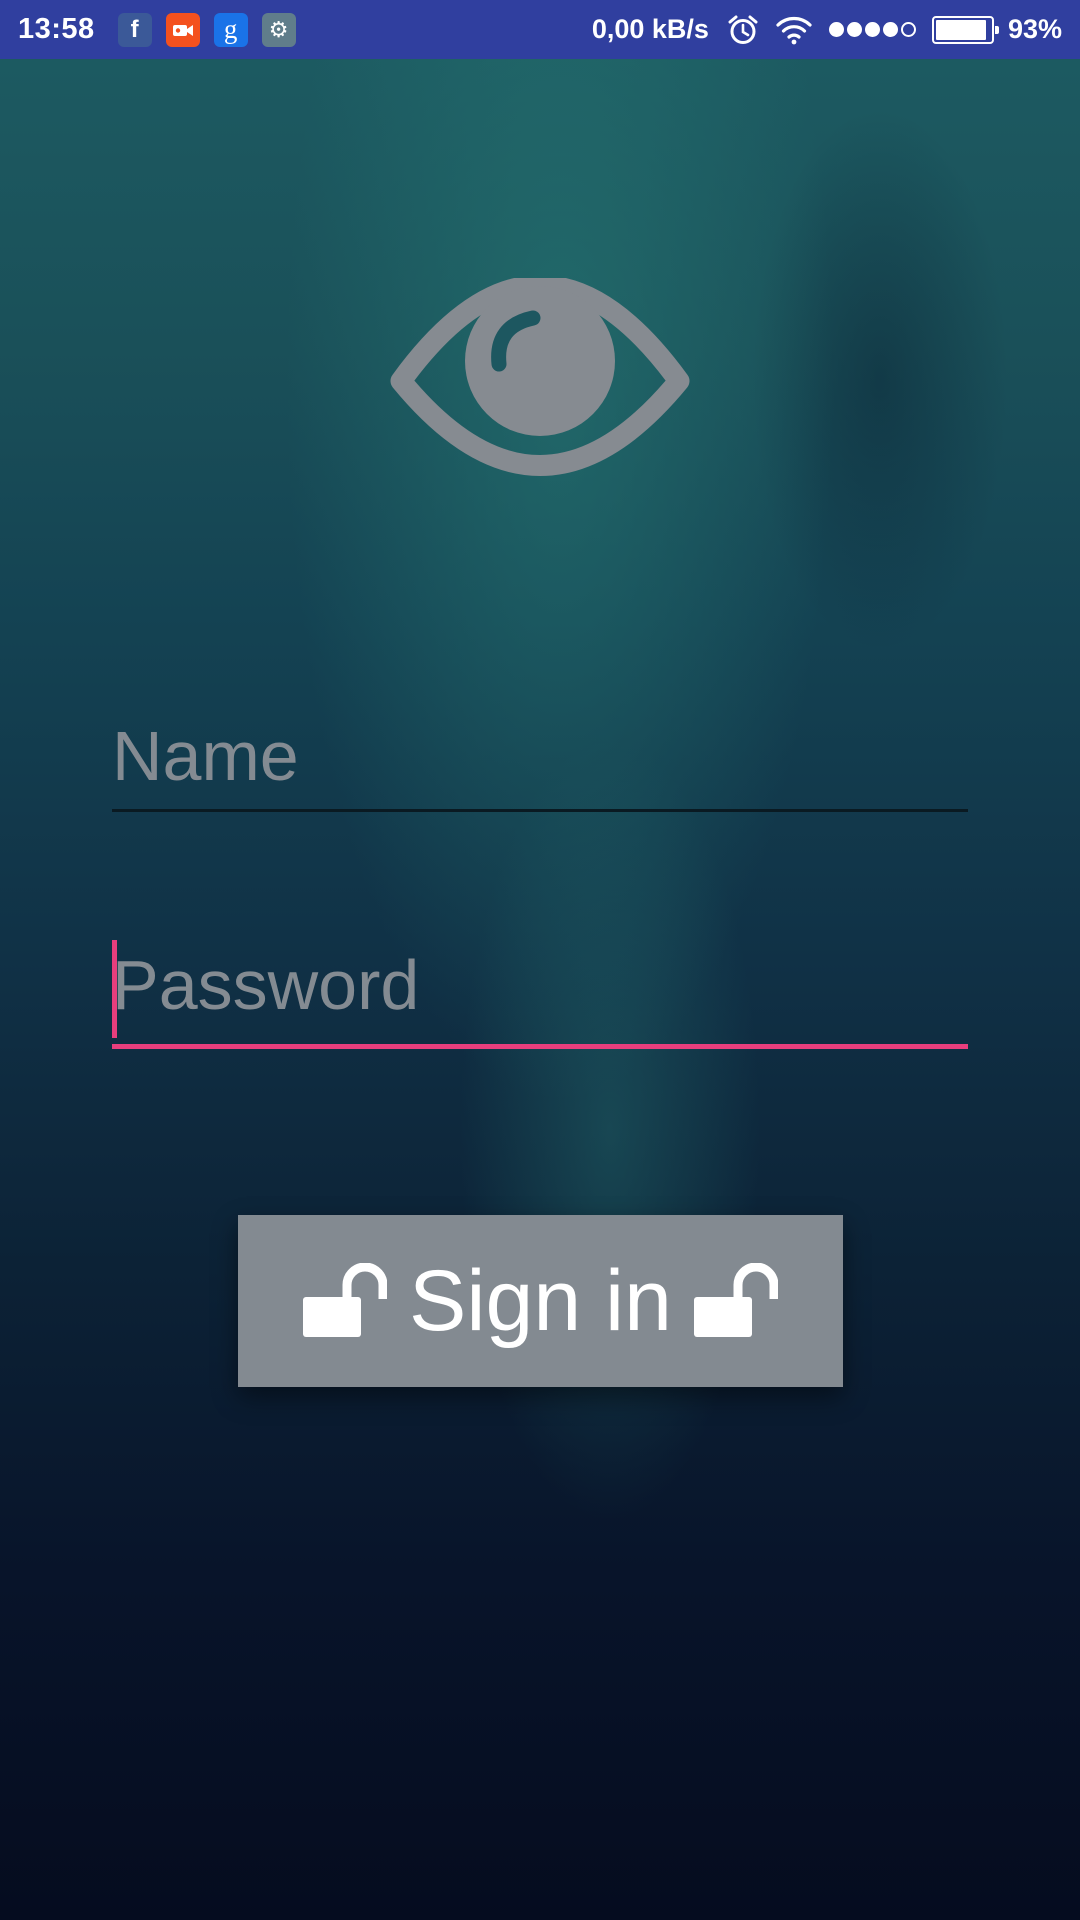 This screenshot has height=1920, width=1080. Describe the element at coordinates (540, 756) in the screenshot. I see `name-input` at that location.